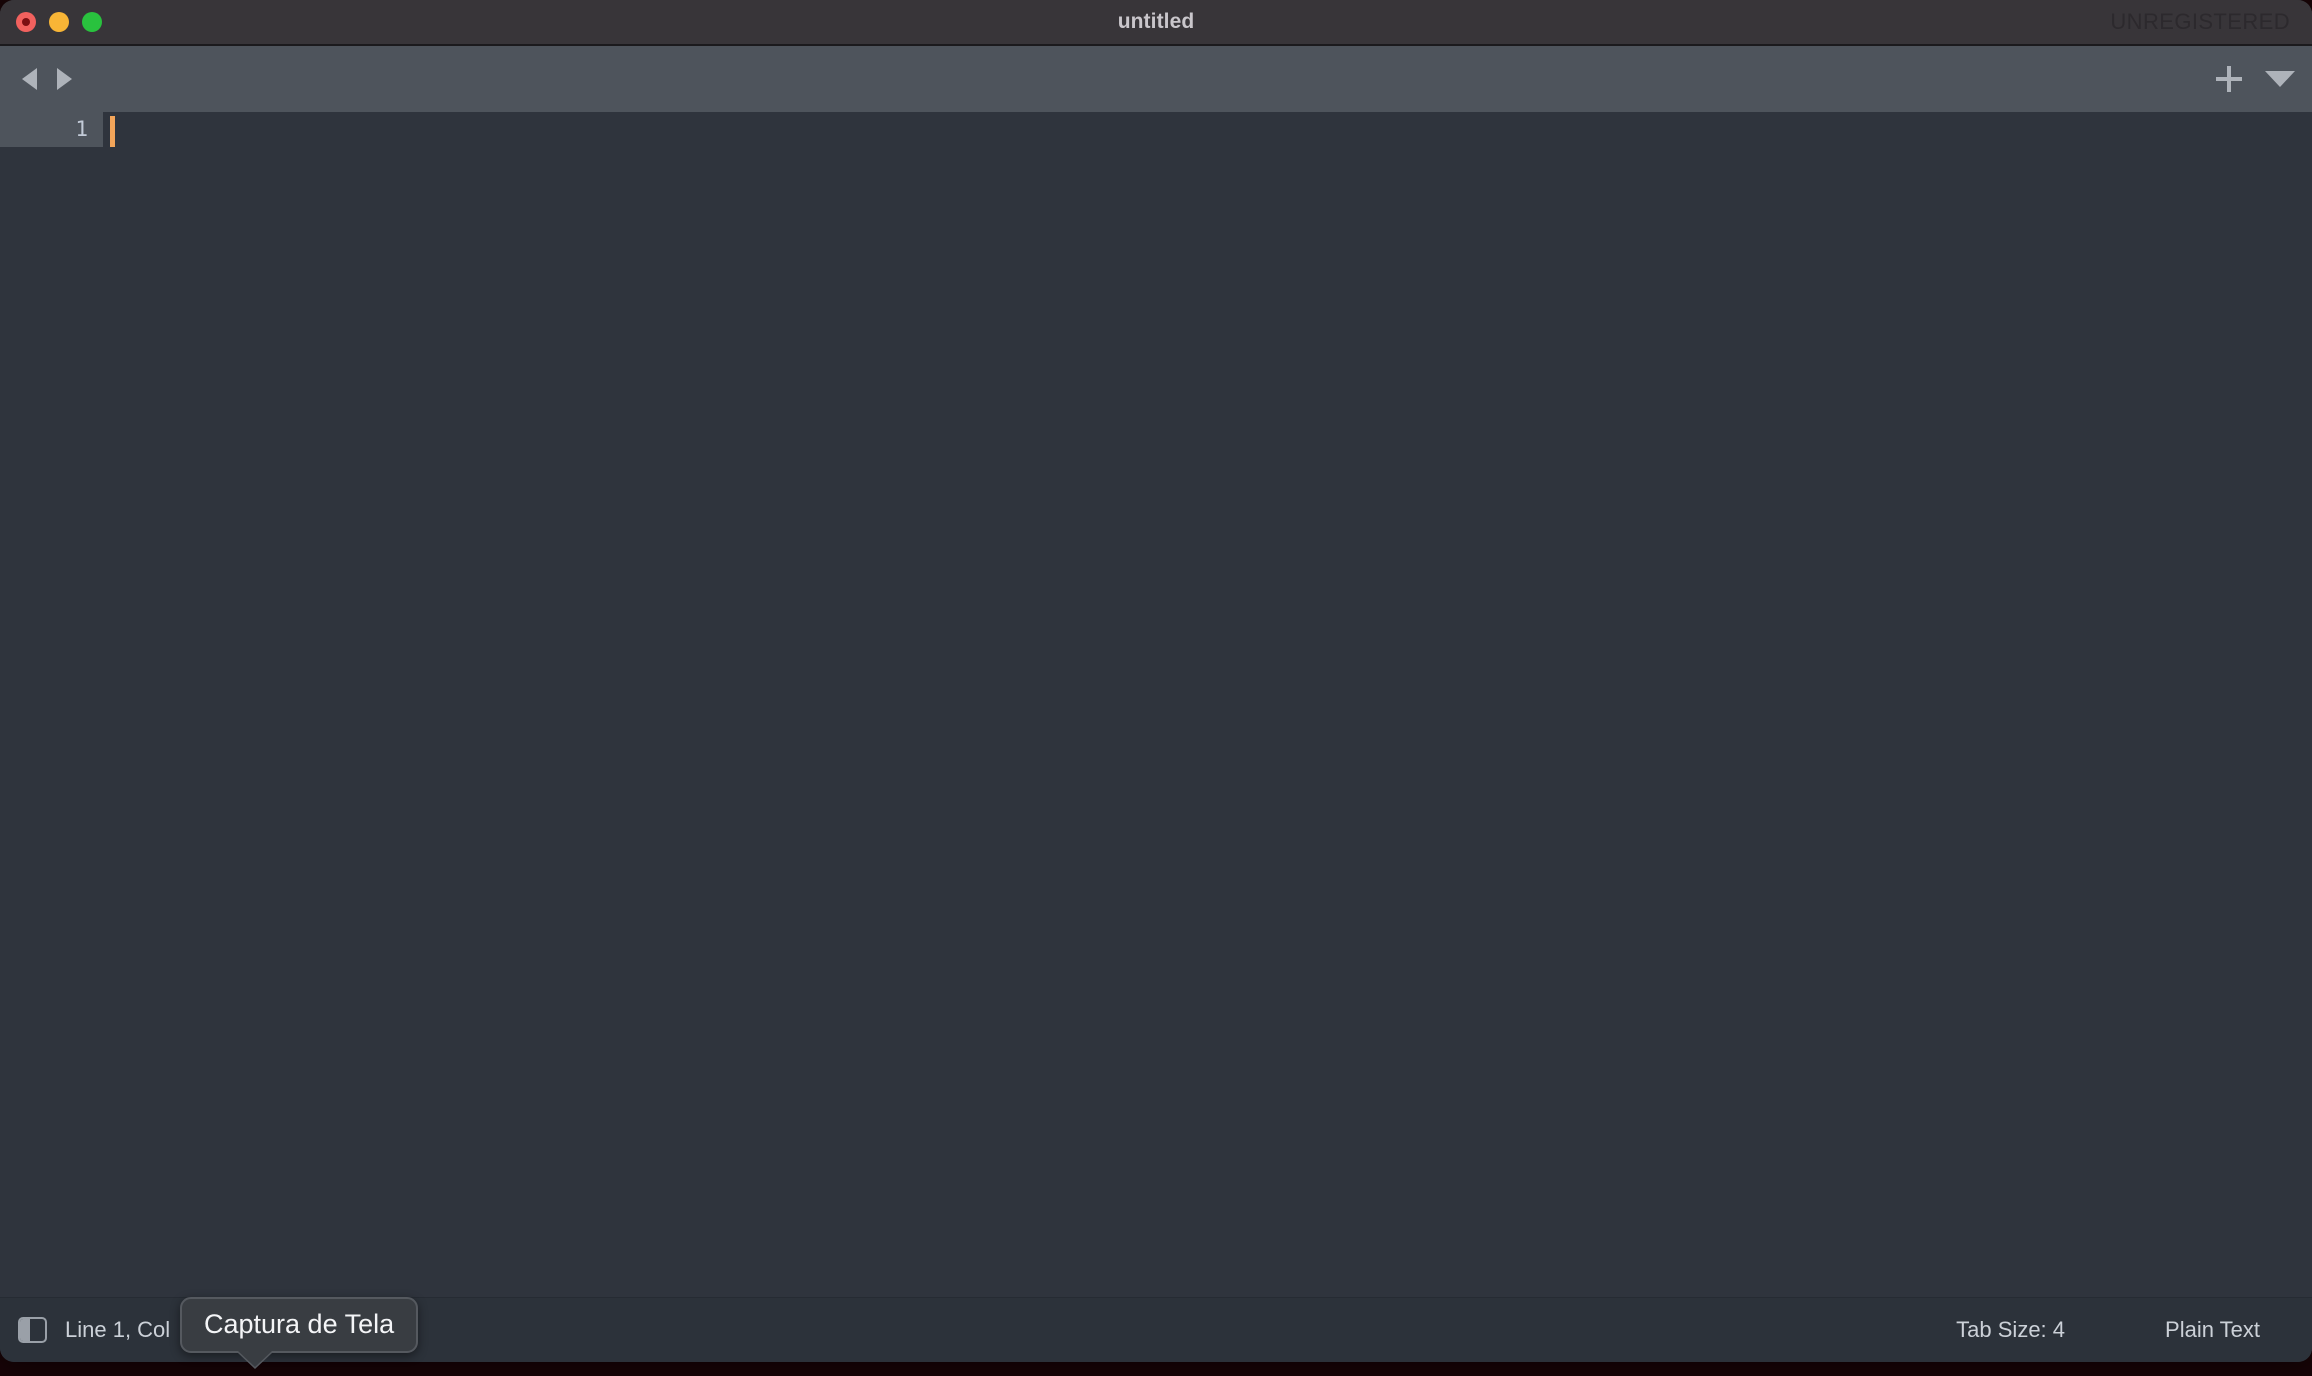 The image size is (2312, 1376). What do you see at coordinates (2162, 1330) in the screenshot?
I see `syntax-mode-label: Plain Text` at bounding box center [2162, 1330].